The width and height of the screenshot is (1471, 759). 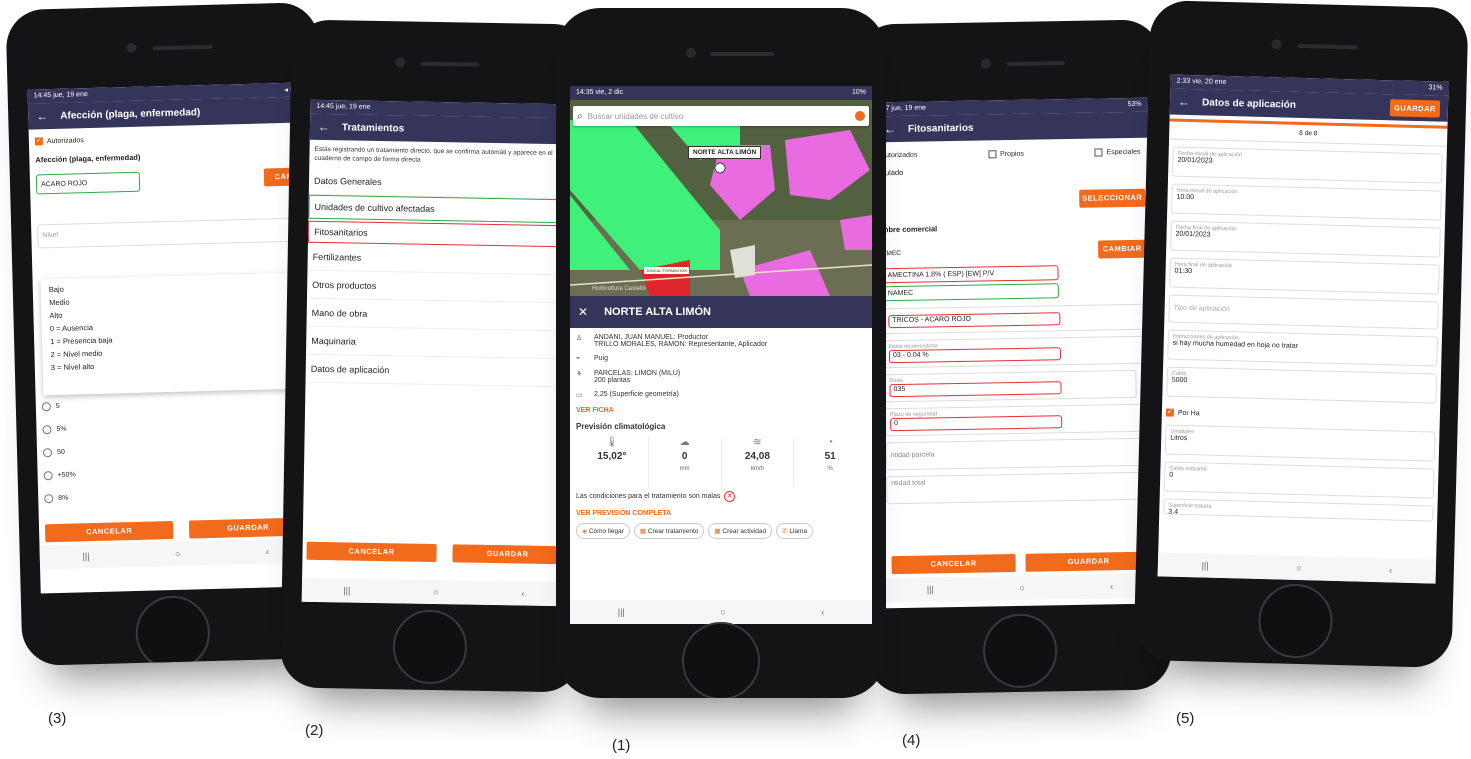 I want to click on search-bar: ⌕ Buscar unidades de cultivo, so click(x=721, y=116).